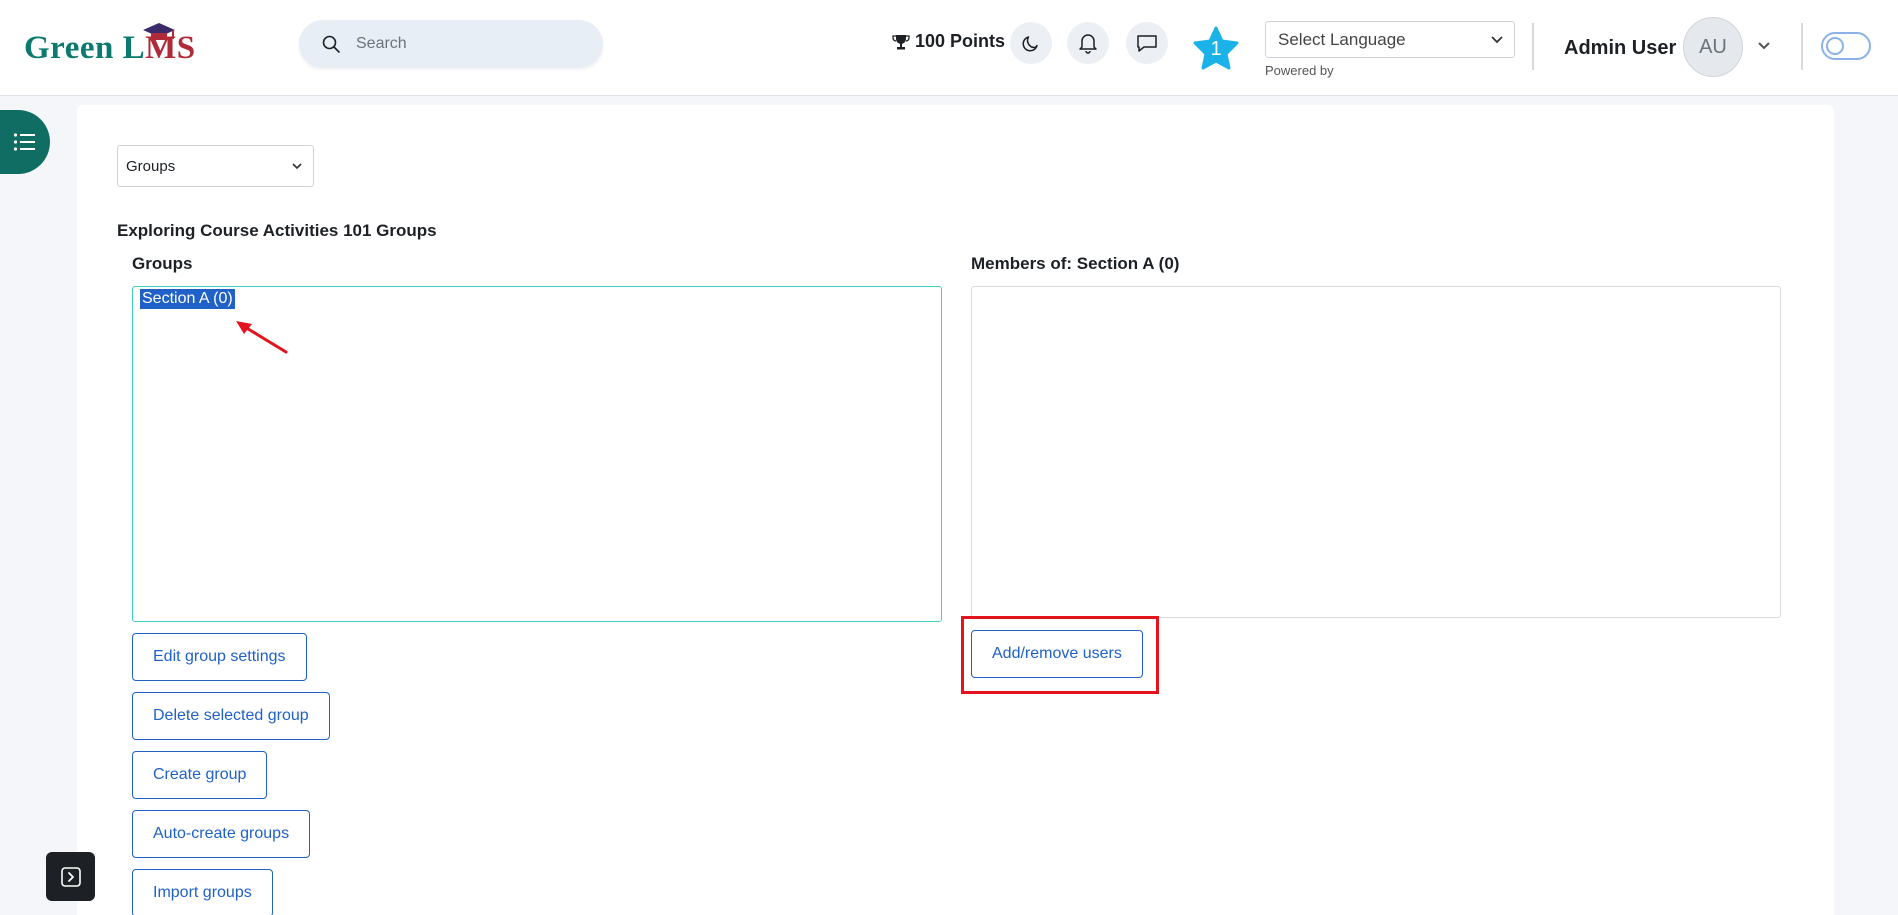  I want to click on user-menu-chevron-down-icon, so click(1764, 46).